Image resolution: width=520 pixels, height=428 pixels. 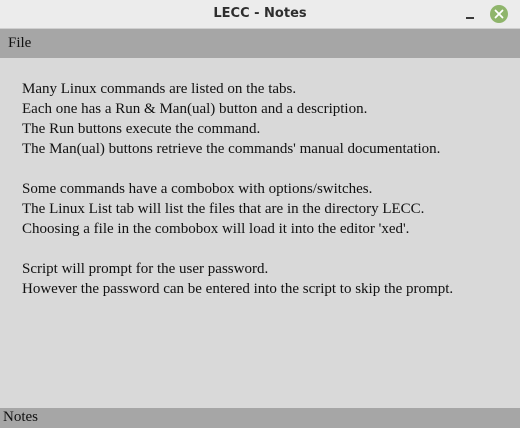 I want to click on close-button, so click(x=499, y=14).